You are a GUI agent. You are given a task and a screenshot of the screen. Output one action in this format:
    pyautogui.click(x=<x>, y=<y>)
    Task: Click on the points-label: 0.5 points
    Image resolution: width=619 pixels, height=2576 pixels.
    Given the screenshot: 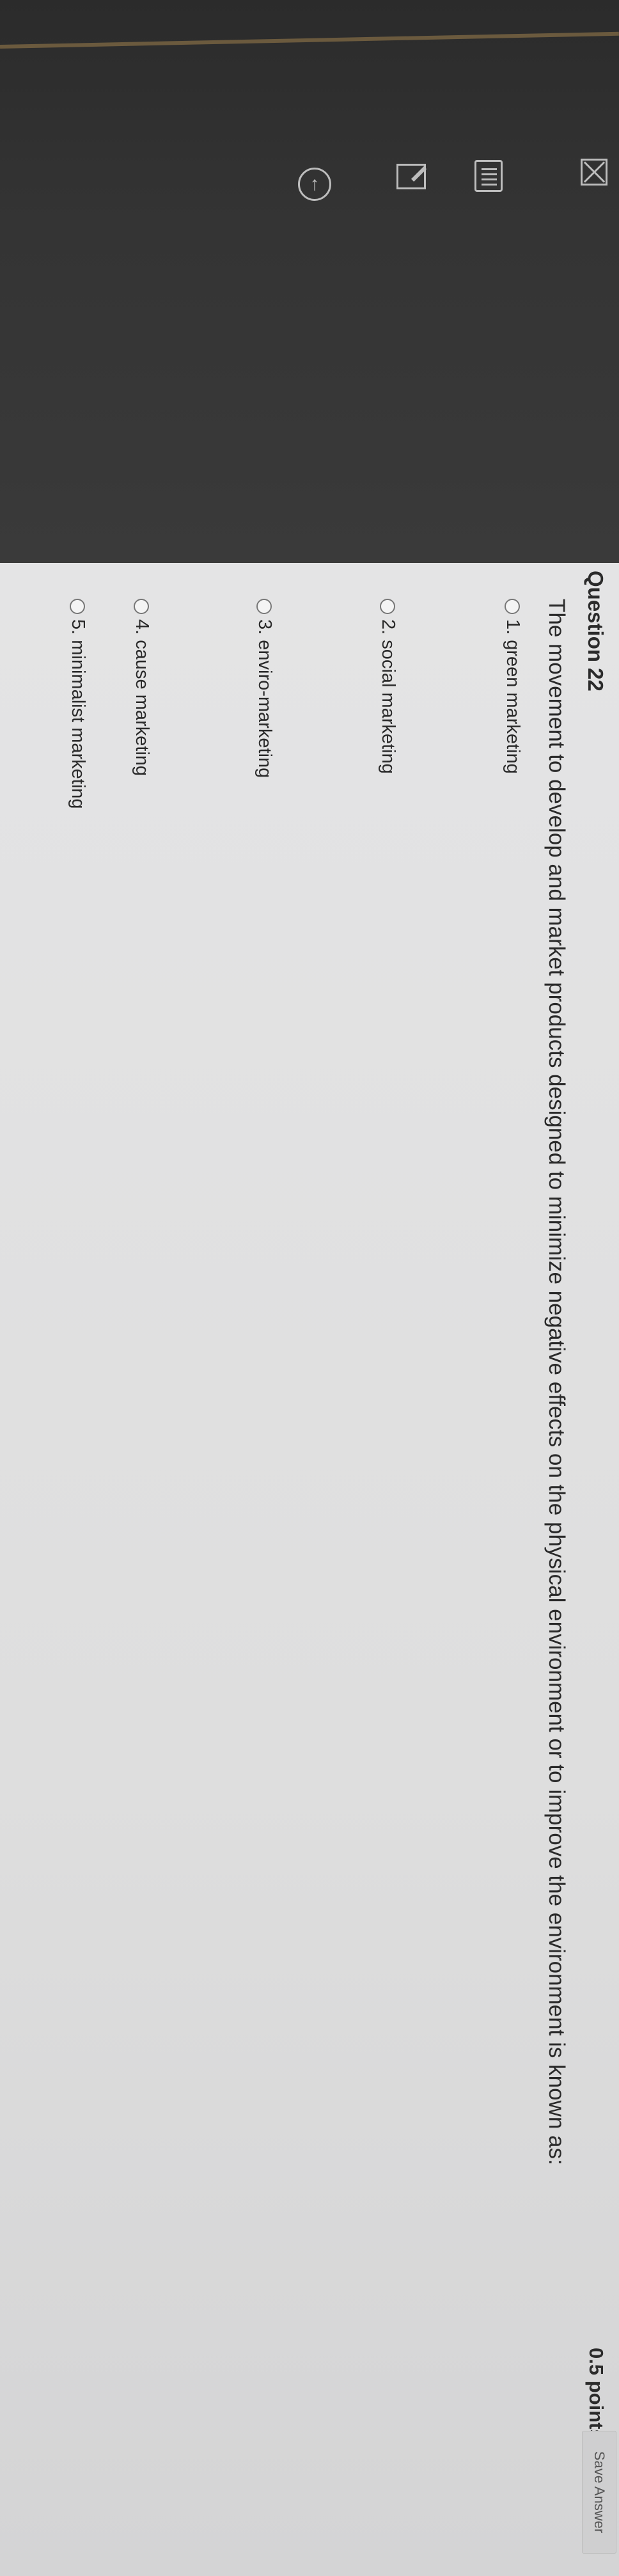 What is the action you would take?
    pyautogui.click(x=596, y=2394)
    